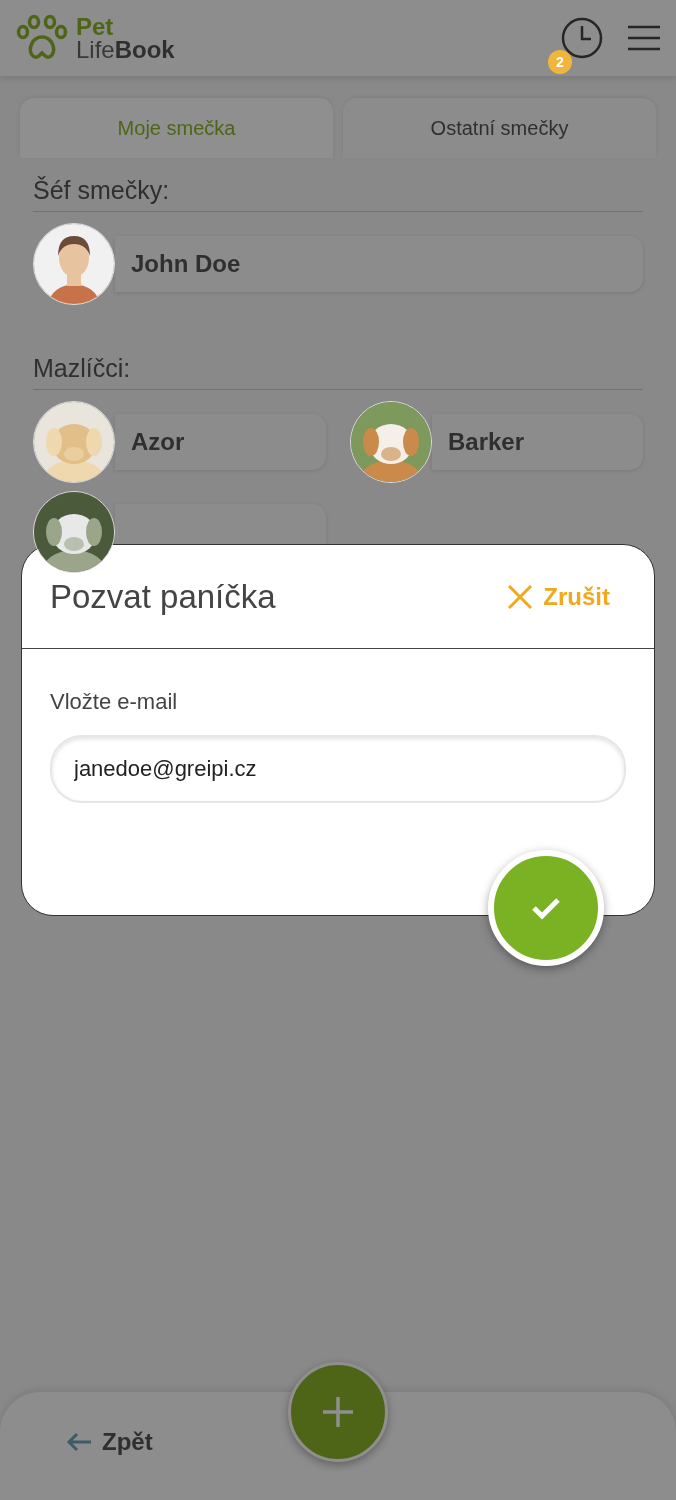 This screenshot has height=1500, width=676. What do you see at coordinates (560, 62) in the screenshot?
I see `notification-badge: 2` at bounding box center [560, 62].